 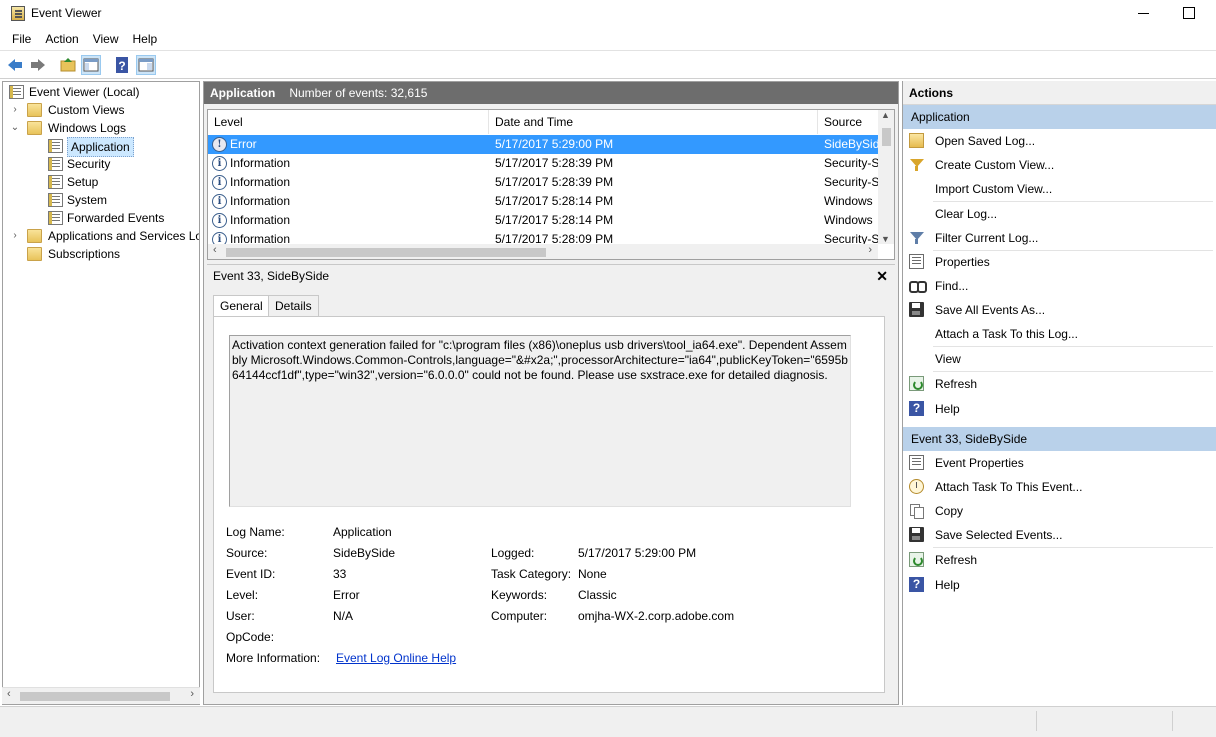 What do you see at coordinates (916, 462) in the screenshot?
I see `properties-icon` at bounding box center [916, 462].